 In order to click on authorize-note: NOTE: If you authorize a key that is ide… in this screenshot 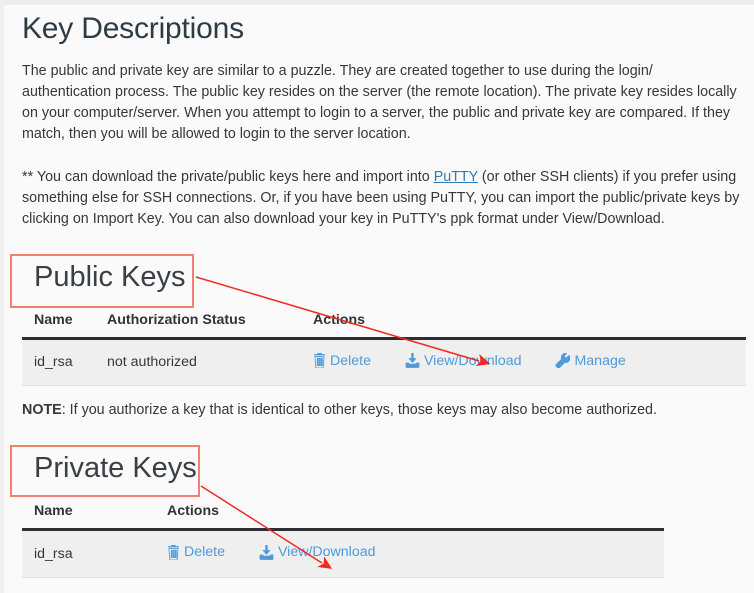, I will do `click(381, 410)`.